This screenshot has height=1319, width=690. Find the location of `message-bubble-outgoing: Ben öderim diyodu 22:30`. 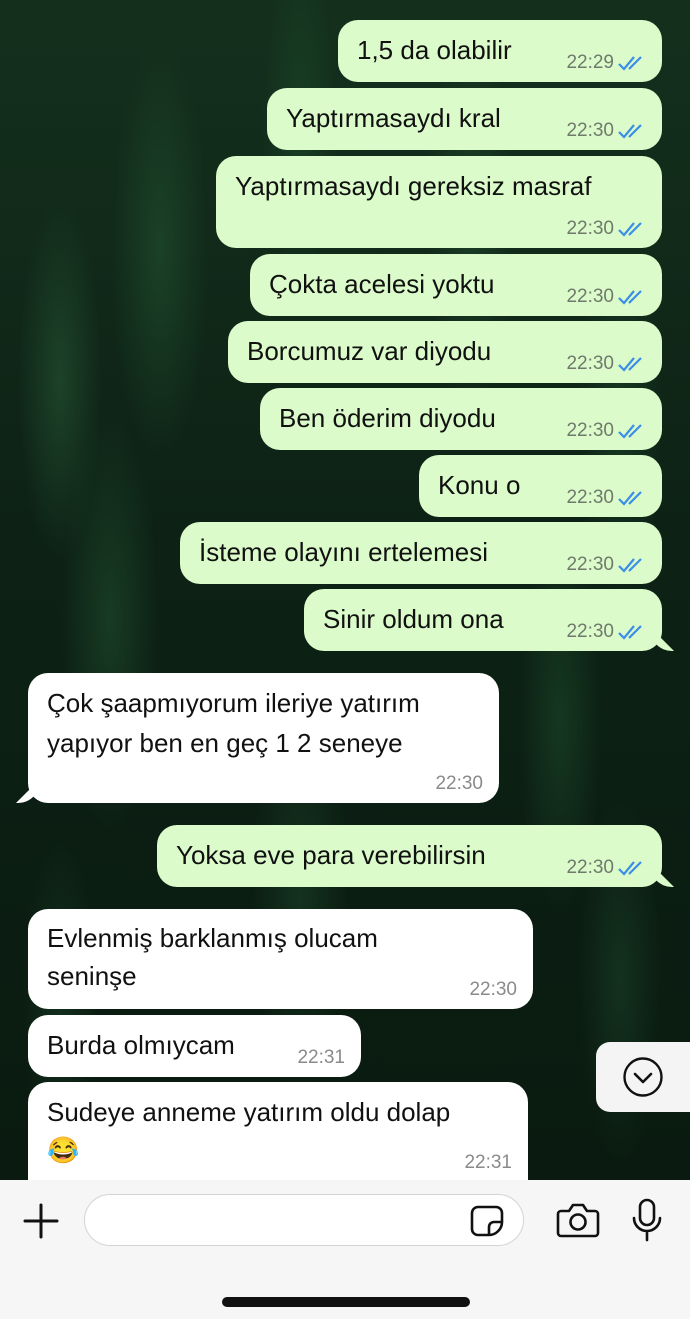

message-bubble-outgoing: Ben öderim diyodu 22:30 is located at coordinates (461, 419).